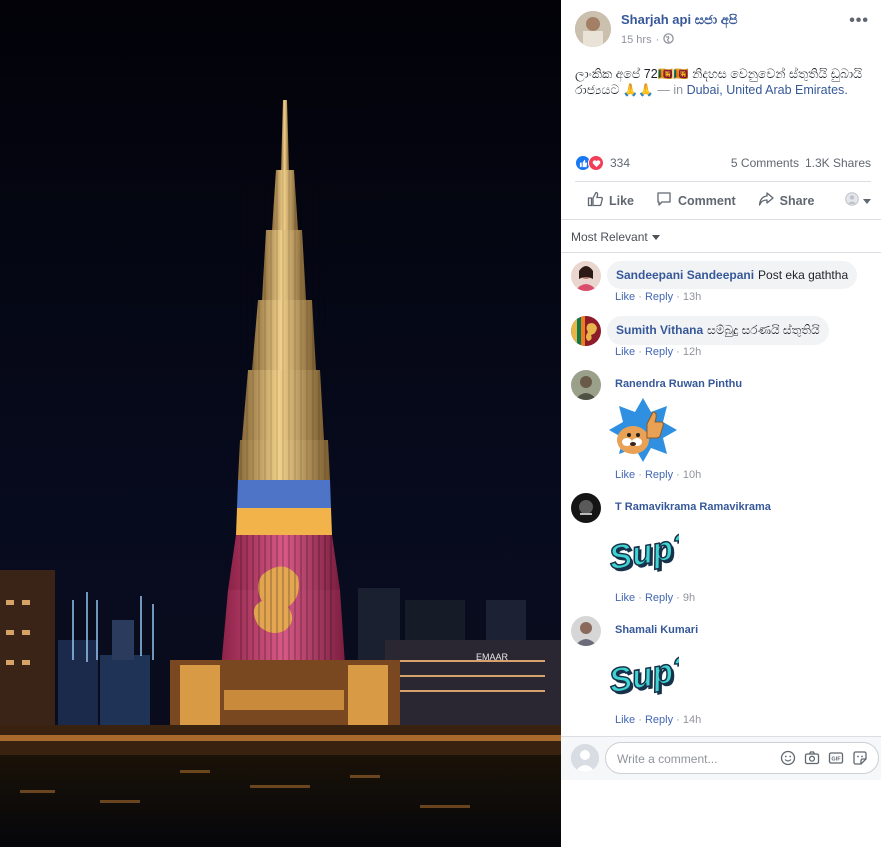  I want to click on share-label: Share, so click(797, 200).